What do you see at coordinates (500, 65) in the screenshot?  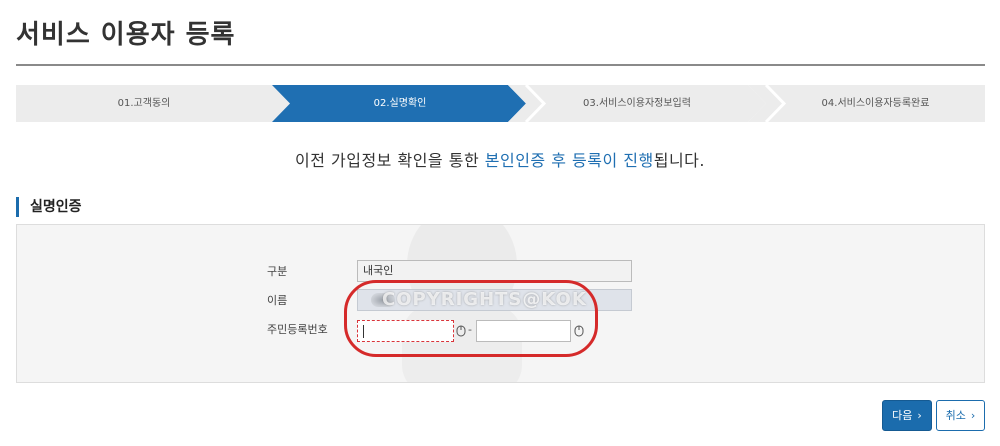 I see `title-divider` at bounding box center [500, 65].